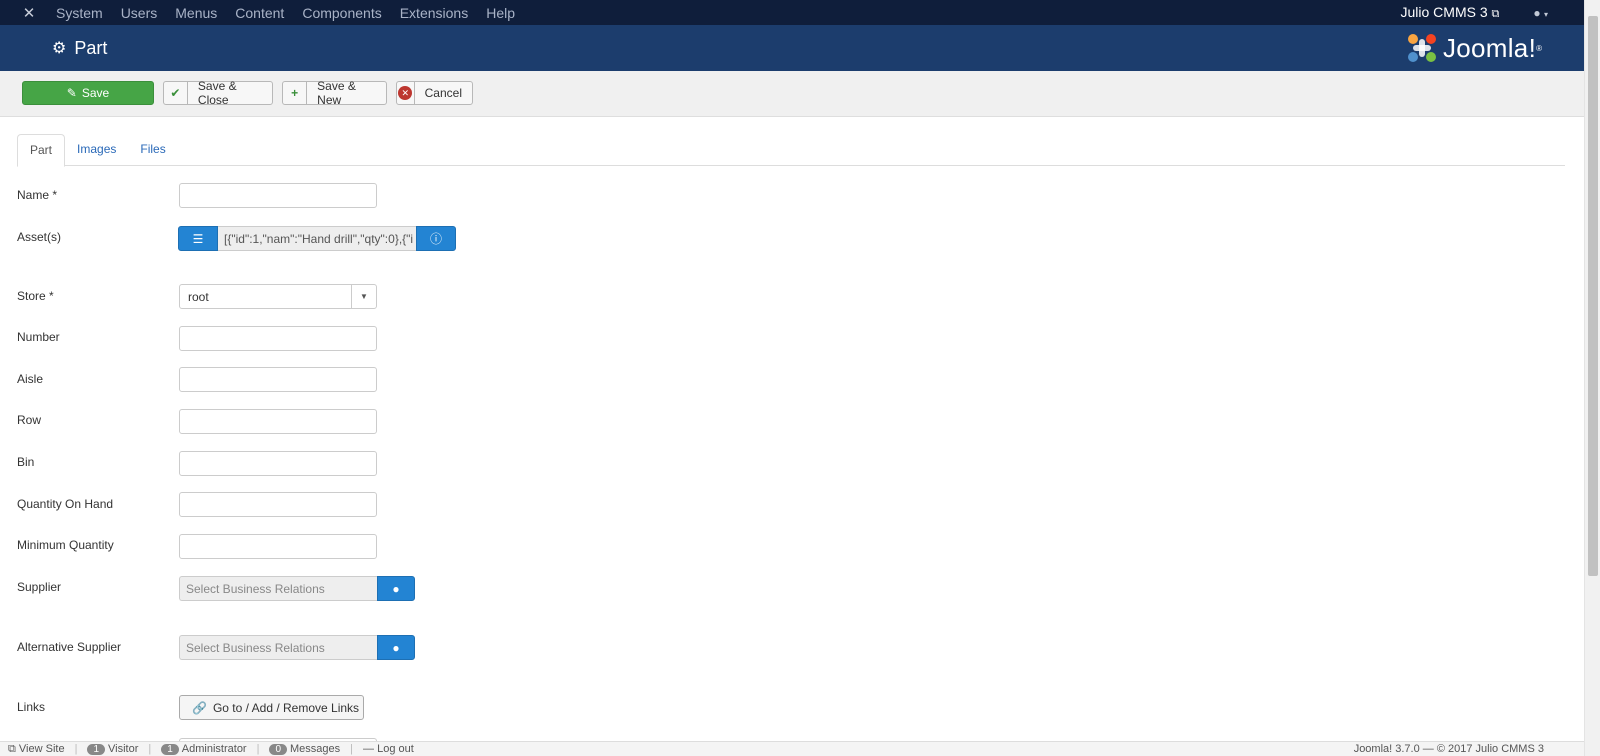 Image resolution: width=1600 pixels, height=756 pixels. What do you see at coordinates (1421, 48) in the screenshot?
I see `joomla-logo-mark` at bounding box center [1421, 48].